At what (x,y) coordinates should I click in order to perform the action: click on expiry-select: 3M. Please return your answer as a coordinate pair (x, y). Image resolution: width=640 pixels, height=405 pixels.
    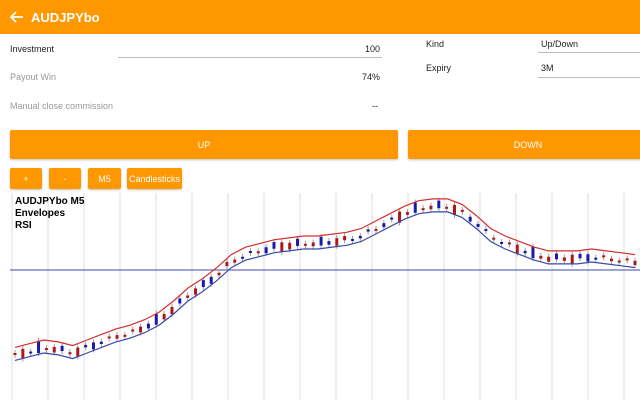
    Looking at the image, I should click on (547, 68).